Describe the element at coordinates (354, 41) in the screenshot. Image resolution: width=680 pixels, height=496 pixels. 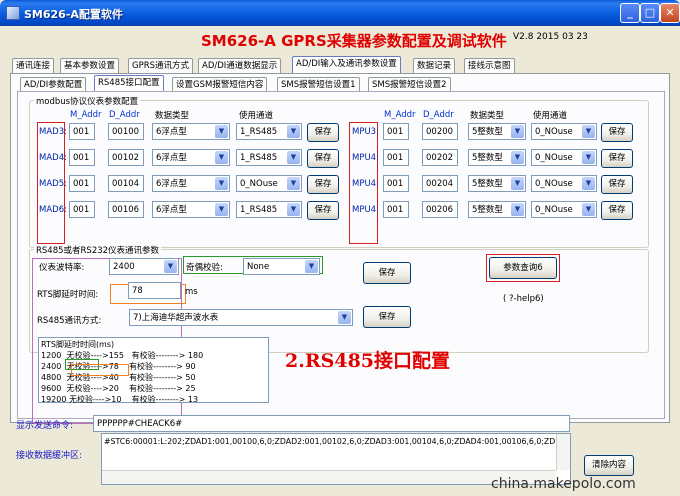
I see `app-header-title: SM626-A GPRS采集器参数配置及调试软件` at that location.